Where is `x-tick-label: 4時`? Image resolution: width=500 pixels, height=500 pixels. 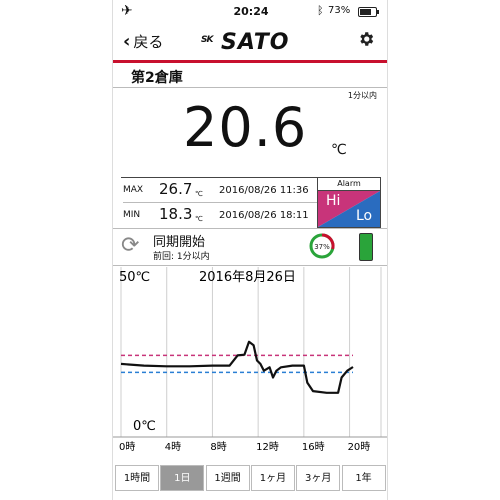 x-tick-label: 4時 is located at coordinates (173, 447).